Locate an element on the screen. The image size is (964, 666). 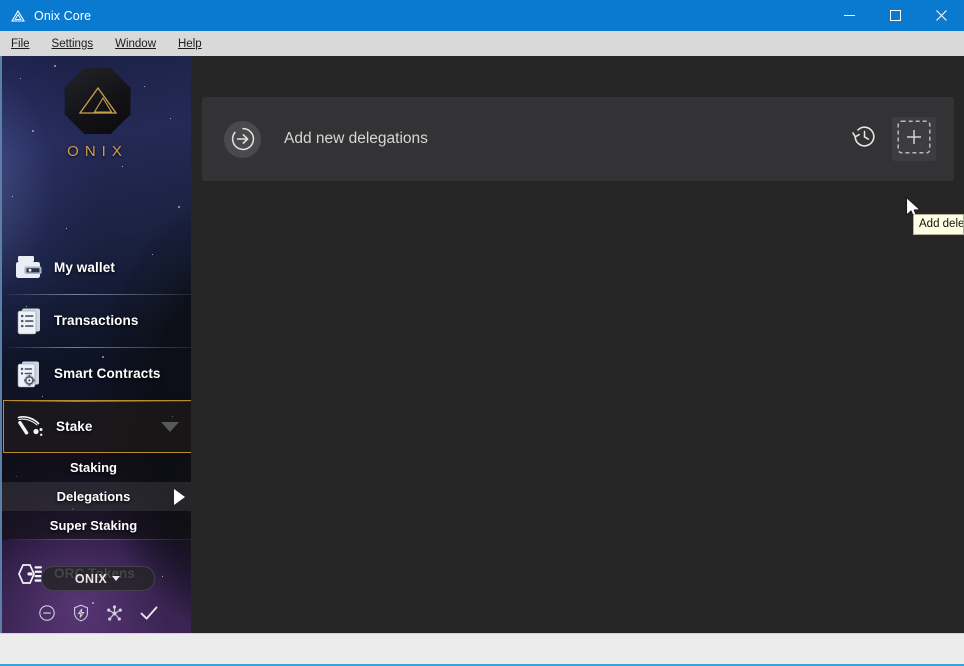
sidebar-subitem-super-staking: Super Staking is located at coordinates (96, 525).